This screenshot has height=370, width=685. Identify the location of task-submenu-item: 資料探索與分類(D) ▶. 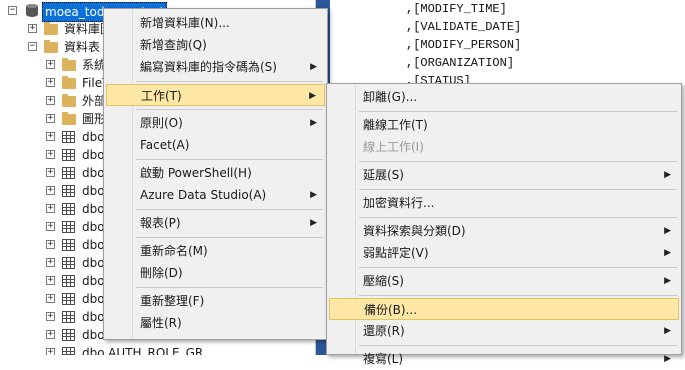
(504, 231).